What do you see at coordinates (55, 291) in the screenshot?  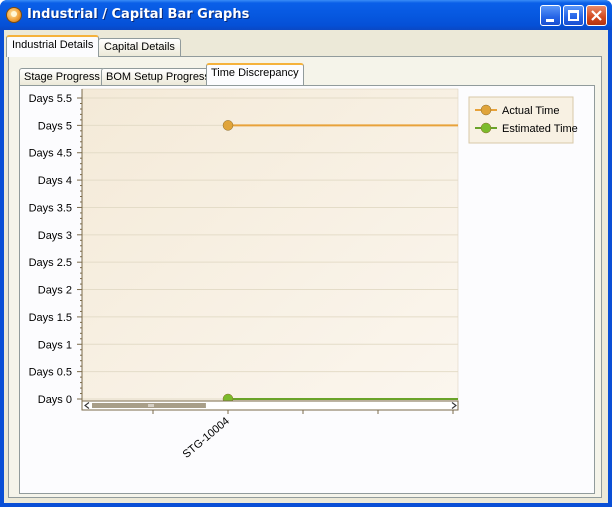 I see `y-tick-label: Days 2` at bounding box center [55, 291].